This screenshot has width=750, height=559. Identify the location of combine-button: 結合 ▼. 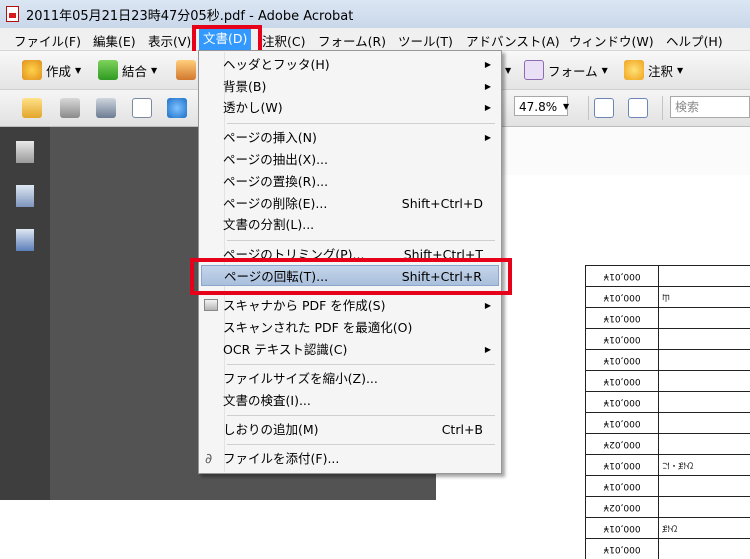
(127, 70).